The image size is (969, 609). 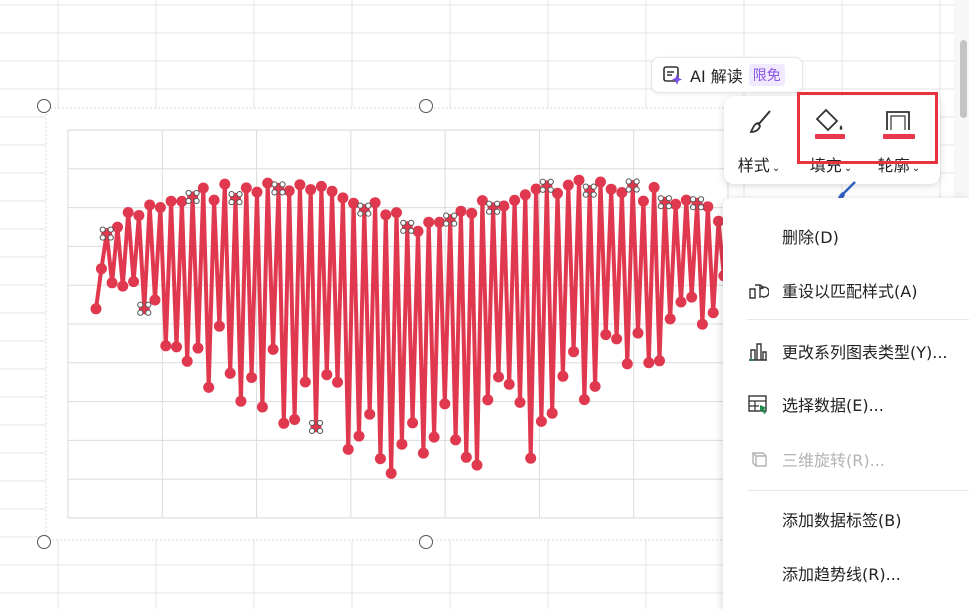 I want to click on resize-handle-top-middle, so click(x=426, y=106).